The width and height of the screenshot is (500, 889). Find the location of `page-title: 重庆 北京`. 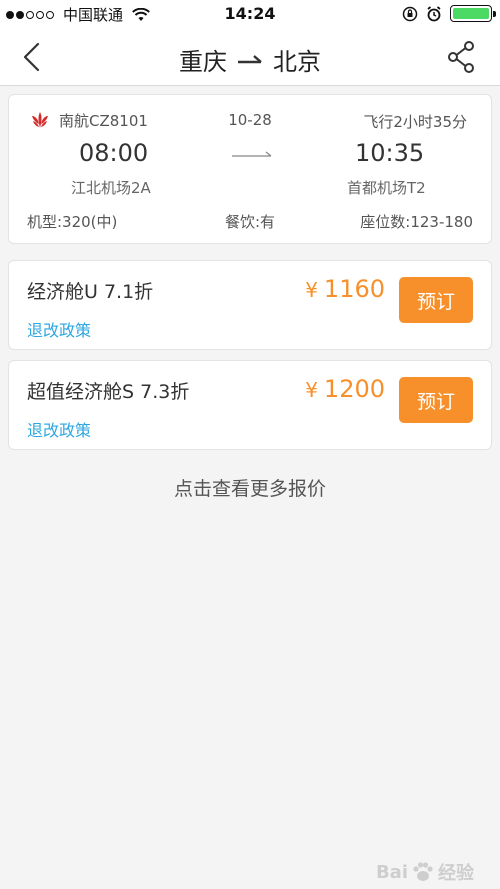

page-title: 重庆 北京 is located at coordinates (250, 59).